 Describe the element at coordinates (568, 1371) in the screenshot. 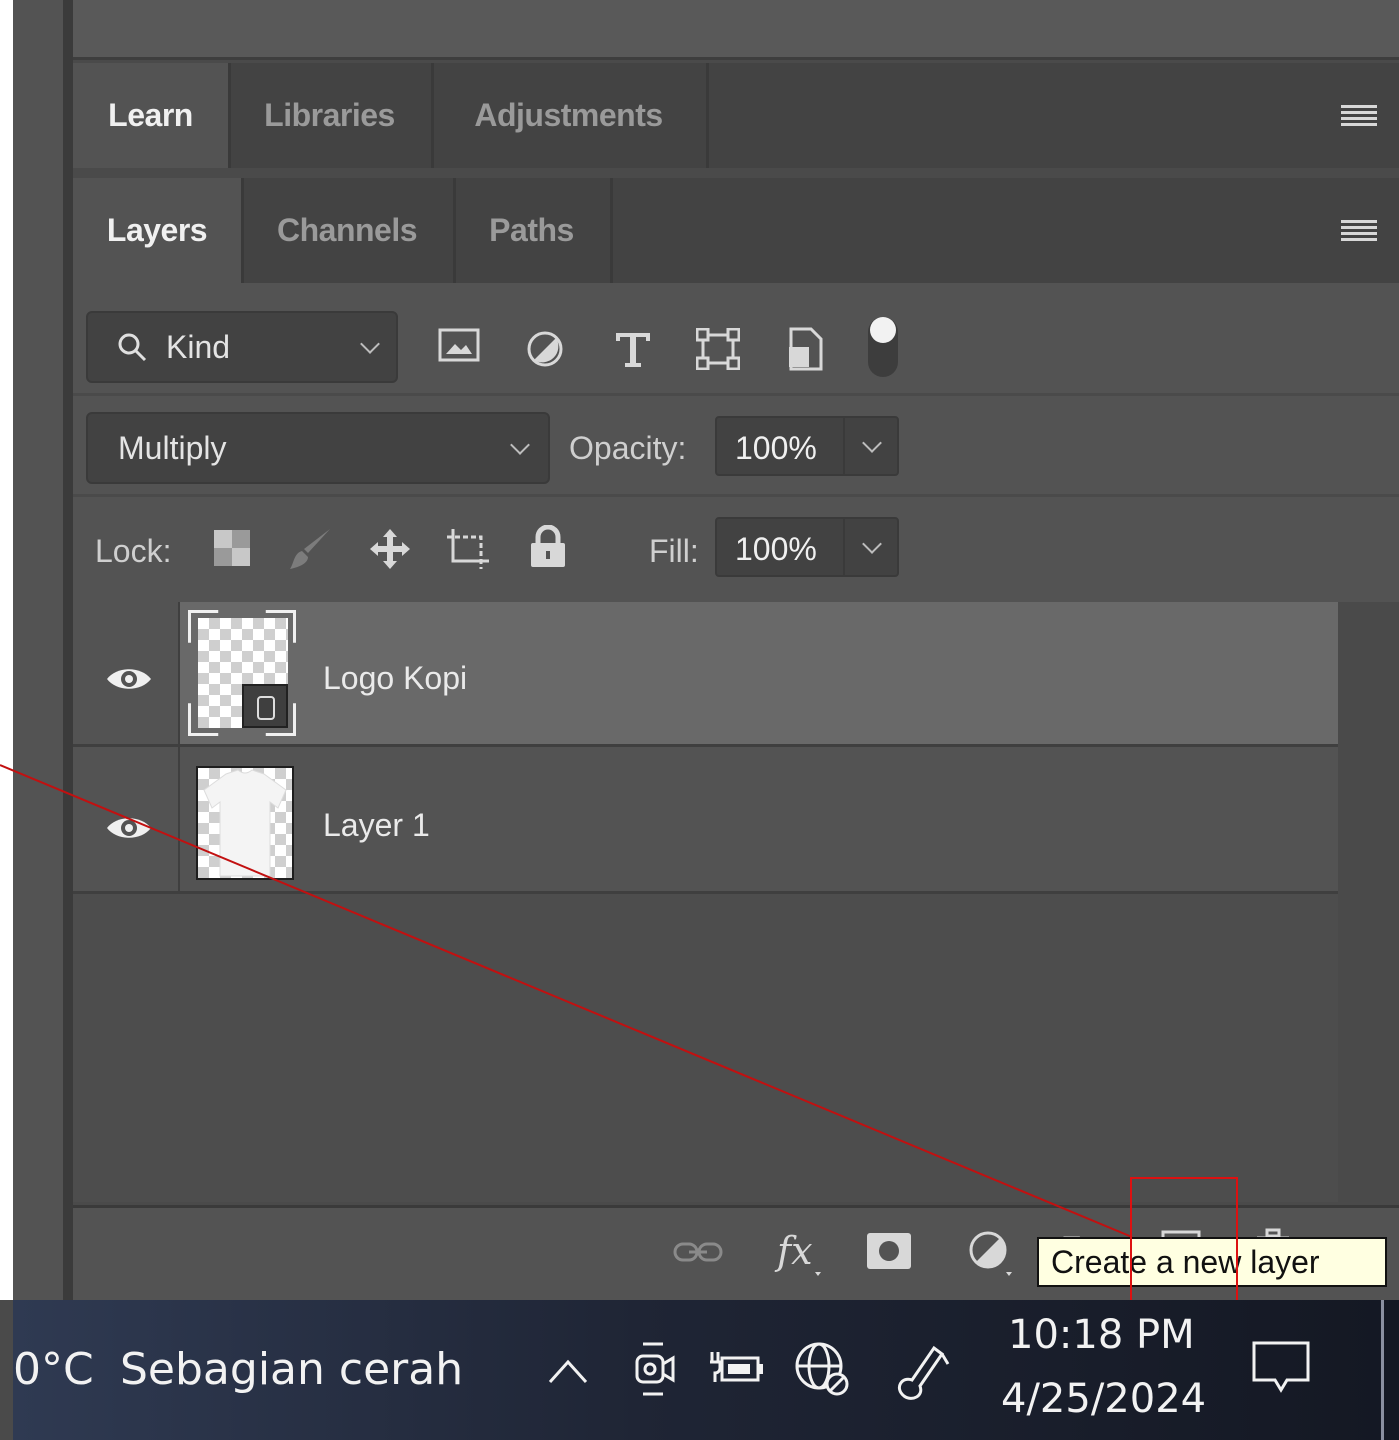

I see `chevron-up-icon` at that location.